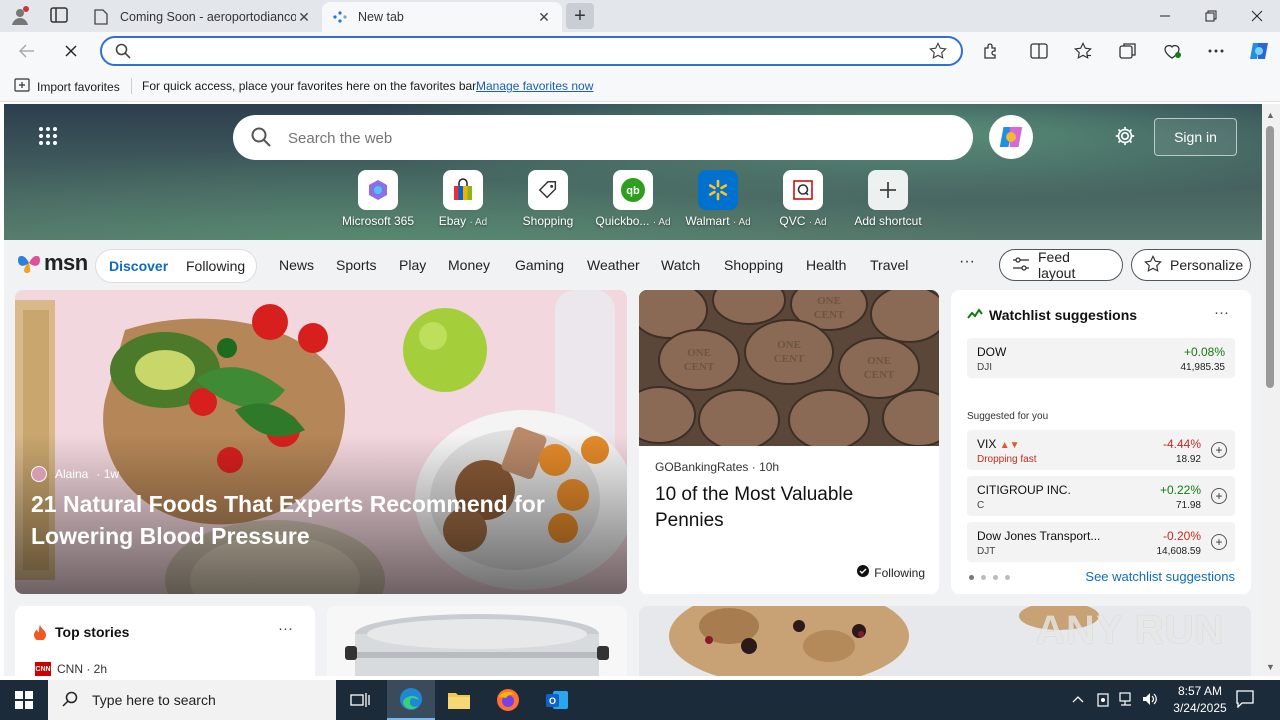  What do you see at coordinates (548, 190) in the screenshot?
I see `shopping-tag-icon` at bounding box center [548, 190].